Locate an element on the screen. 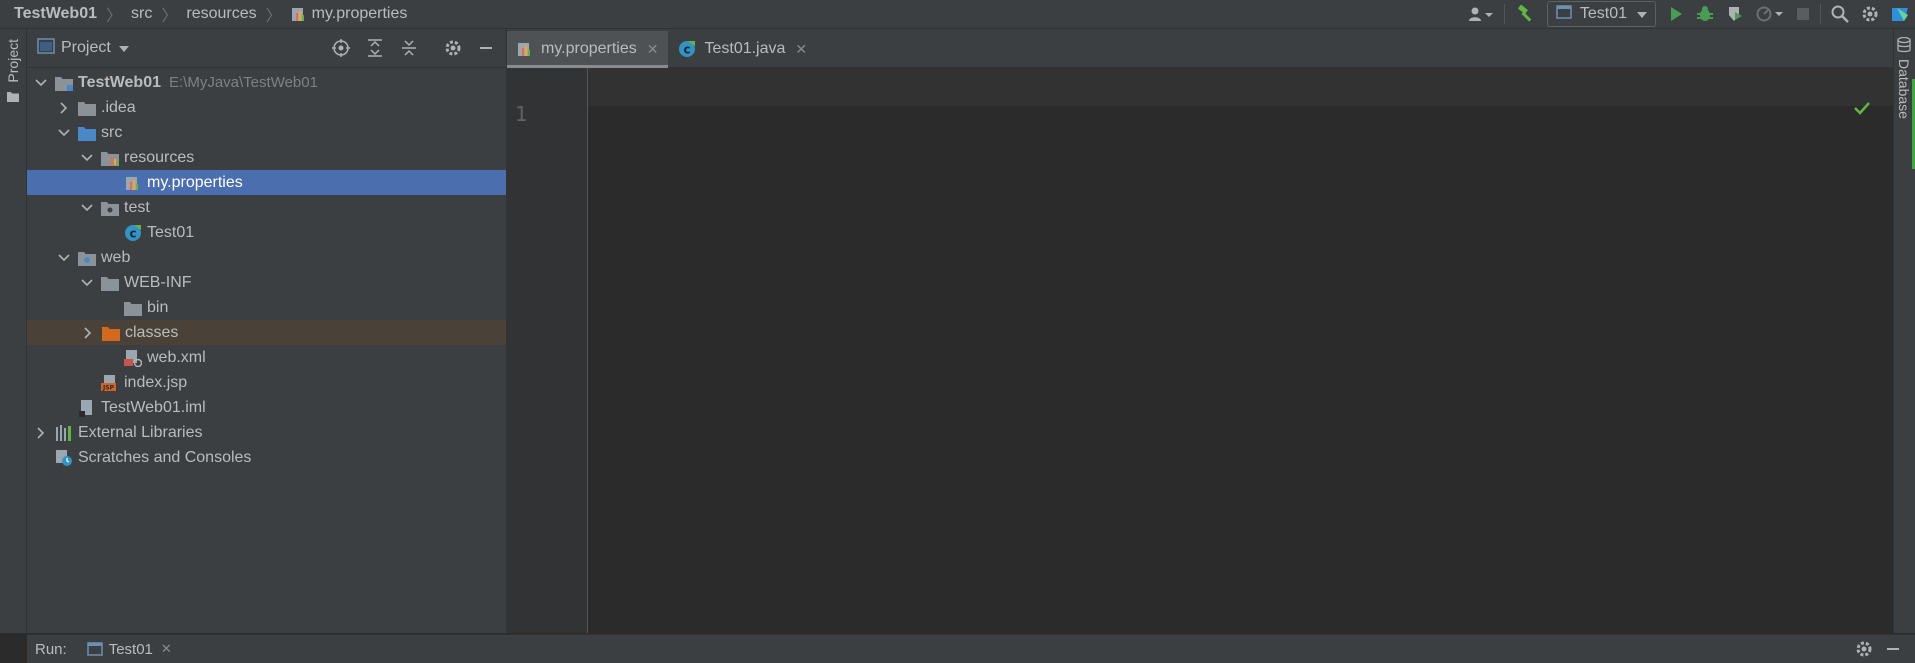 This screenshot has width=1915, height=663. jsp-file-icon: JSP is located at coordinates (110, 383).